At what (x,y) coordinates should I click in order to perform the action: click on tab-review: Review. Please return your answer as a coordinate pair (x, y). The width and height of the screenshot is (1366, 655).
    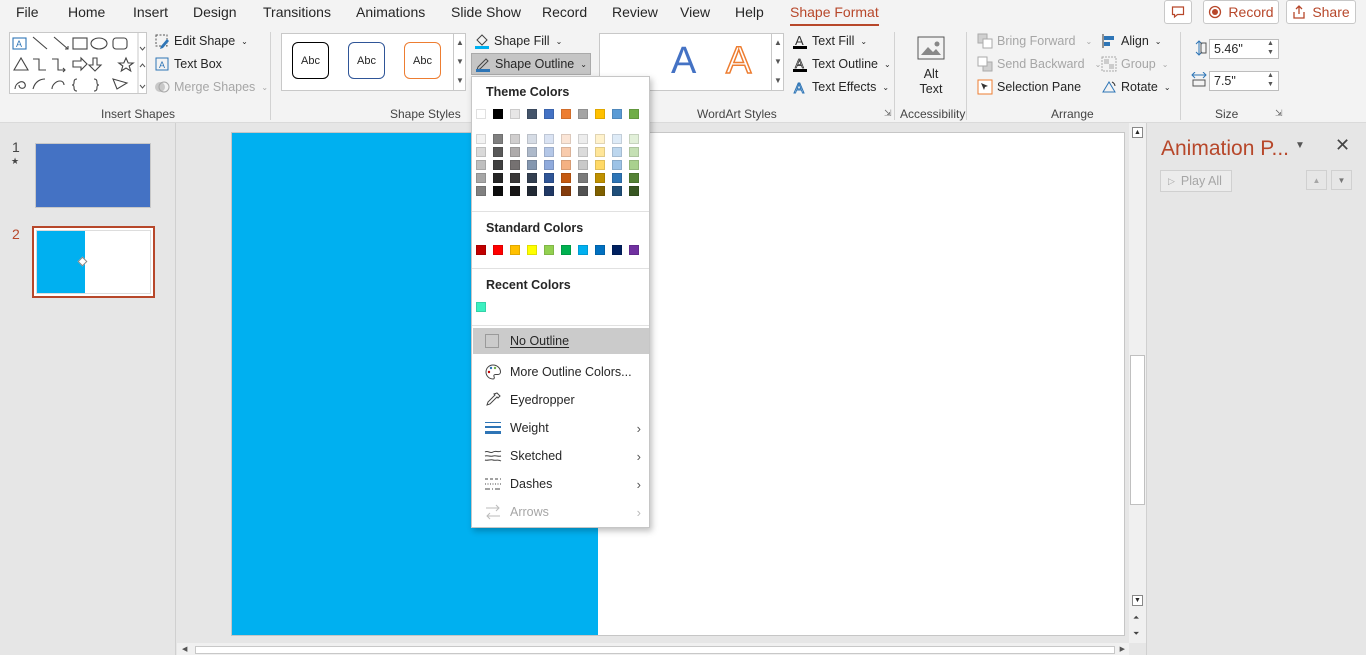
    Looking at the image, I should click on (635, 12).